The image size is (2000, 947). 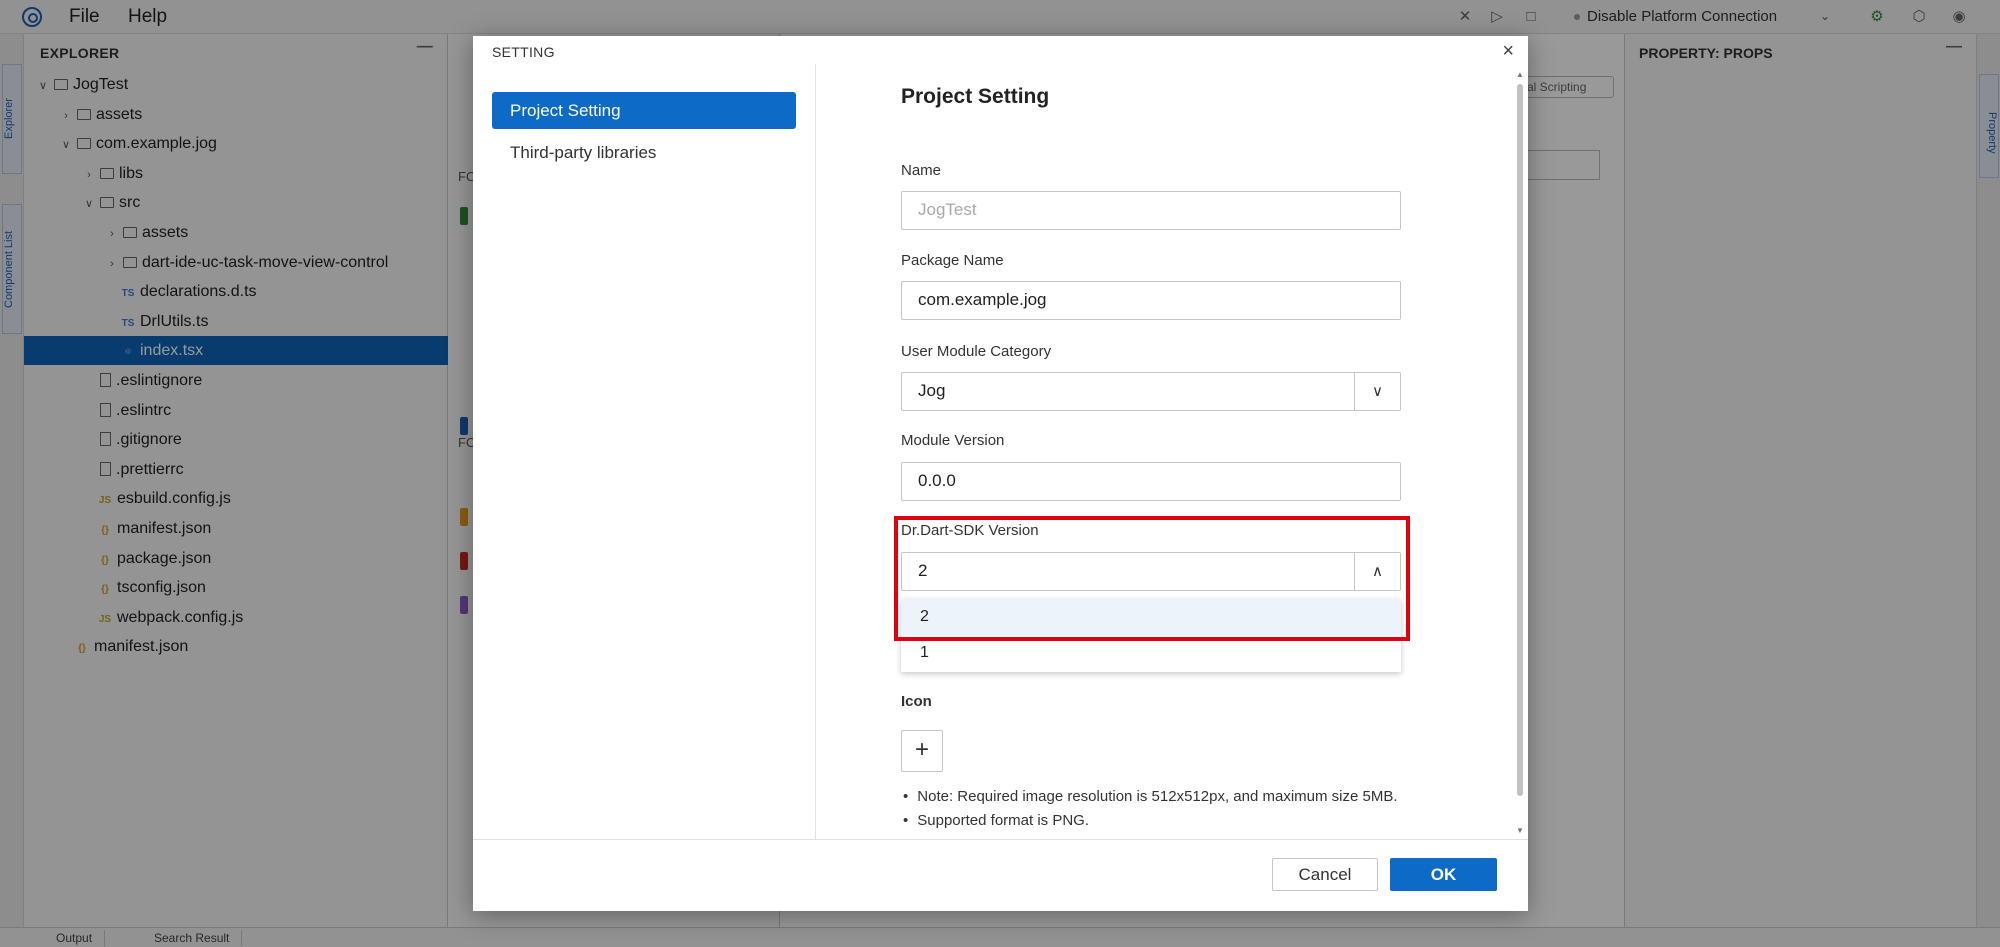 I want to click on scroll-up-icon: ▲, so click(x=1520, y=74).